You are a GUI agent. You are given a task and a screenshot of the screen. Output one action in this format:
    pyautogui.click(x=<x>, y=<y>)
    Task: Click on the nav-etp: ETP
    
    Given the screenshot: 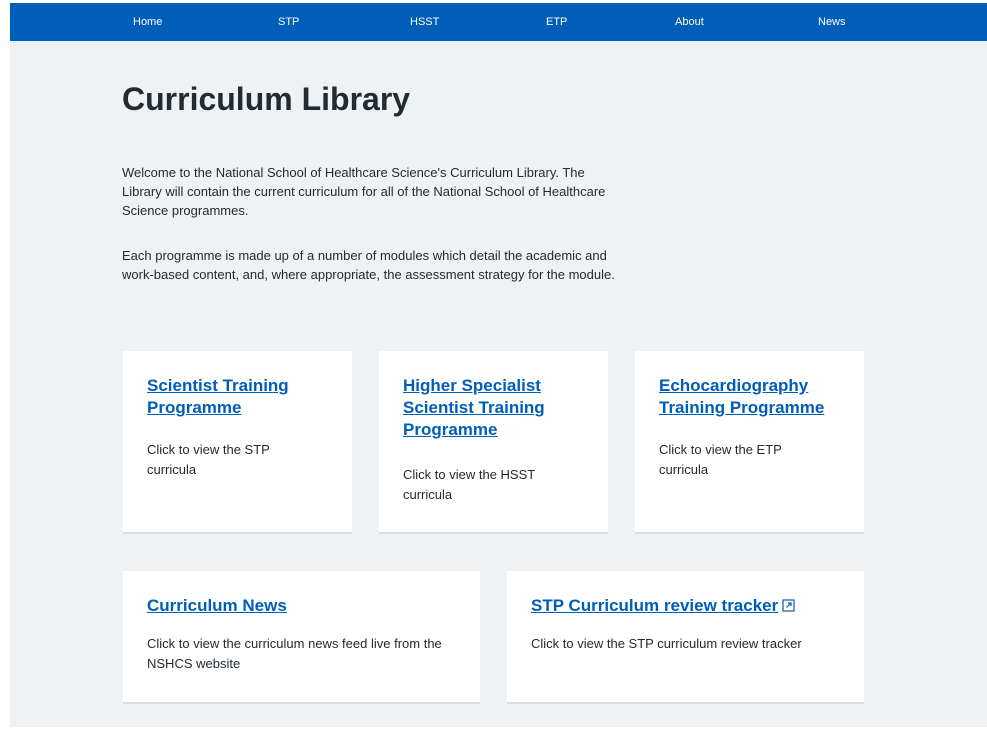 What is the action you would take?
    pyautogui.click(x=556, y=22)
    